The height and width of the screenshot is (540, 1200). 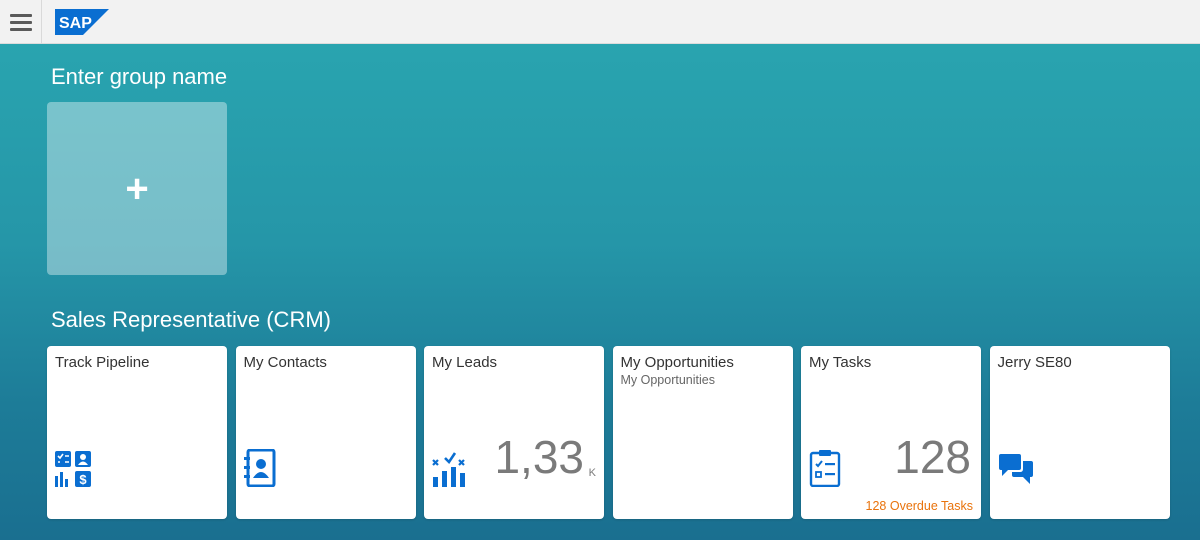 What do you see at coordinates (75, 23) in the screenshot?
I see `svg-text: SAP` at bounding box center [75, 23].